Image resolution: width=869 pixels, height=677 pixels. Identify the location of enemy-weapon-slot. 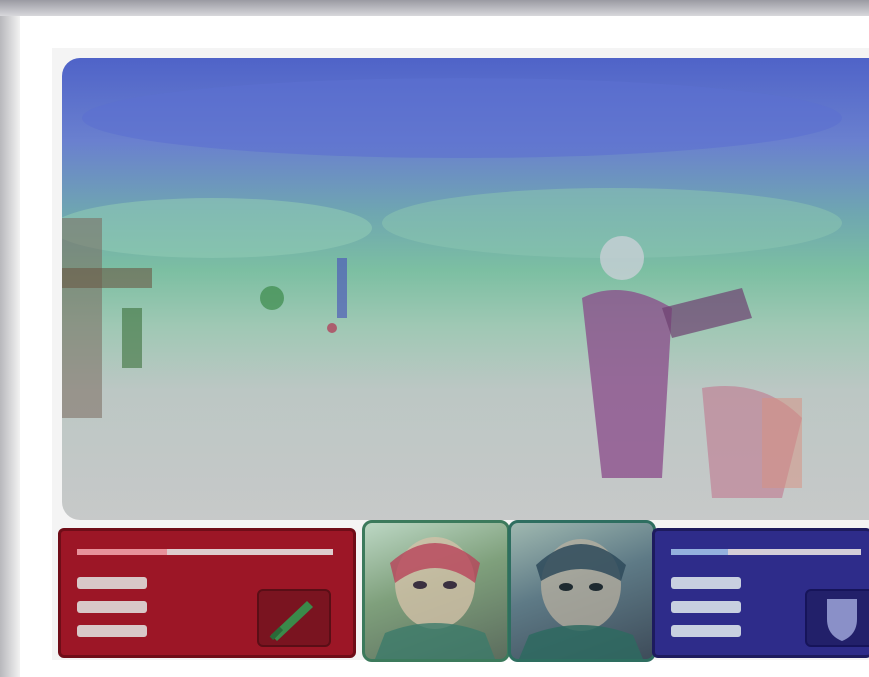
(837, 618).